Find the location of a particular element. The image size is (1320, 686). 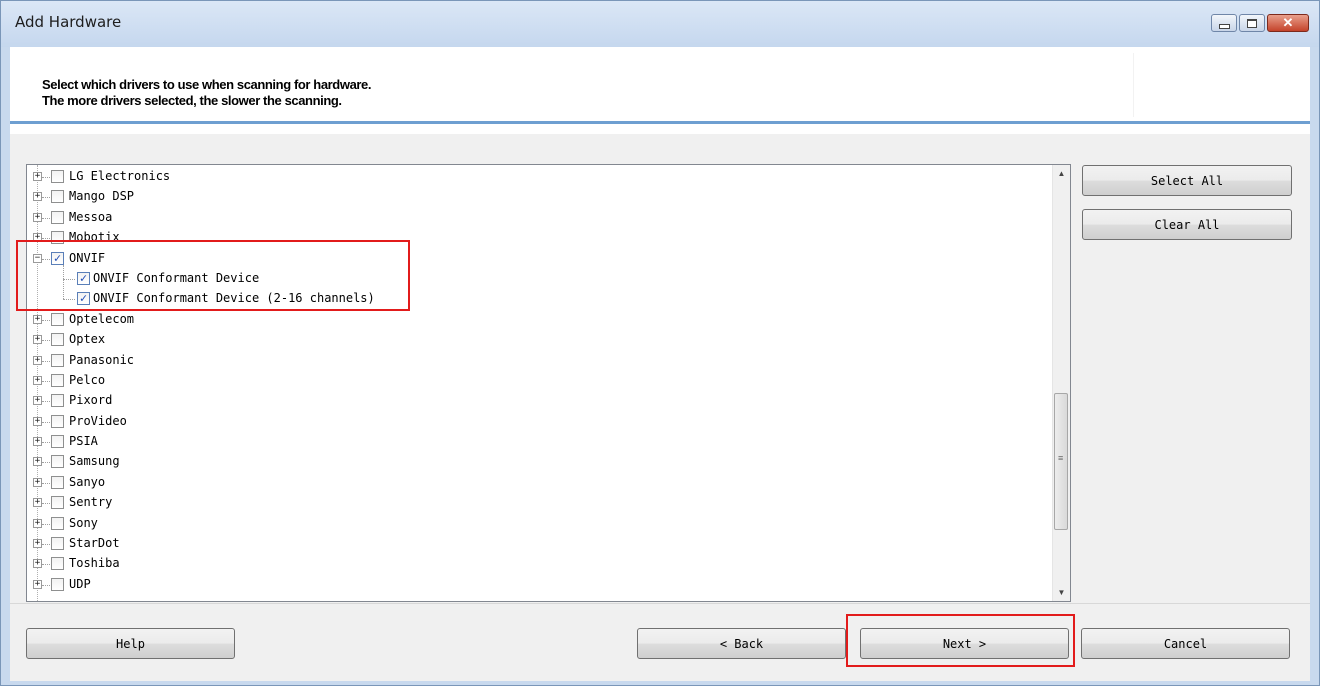

tree-item-label: ONVIF Conformant Device (2-16 channels) is located at coordinates (234, 298).